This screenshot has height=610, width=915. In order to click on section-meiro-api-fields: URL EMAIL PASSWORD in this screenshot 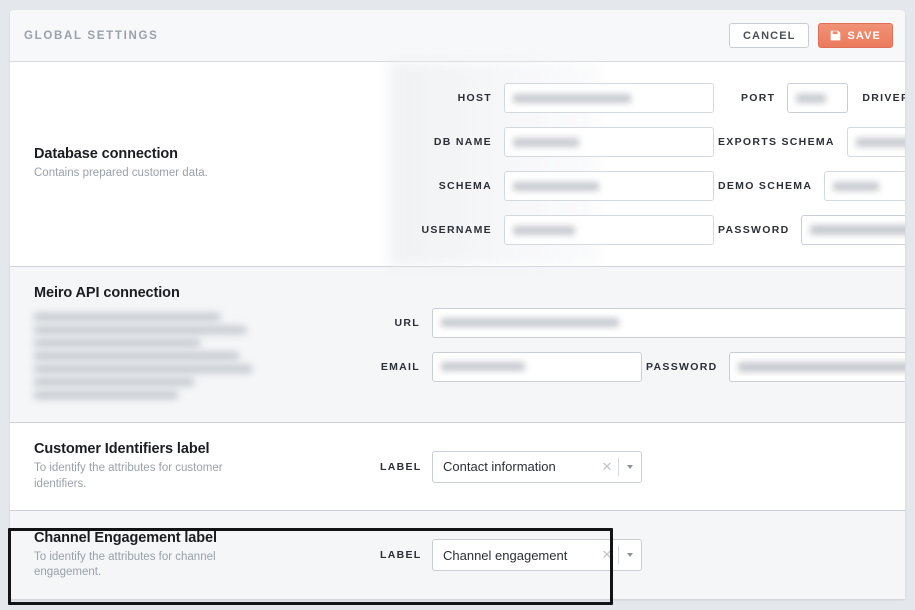, I will do `click(642, 344)`.